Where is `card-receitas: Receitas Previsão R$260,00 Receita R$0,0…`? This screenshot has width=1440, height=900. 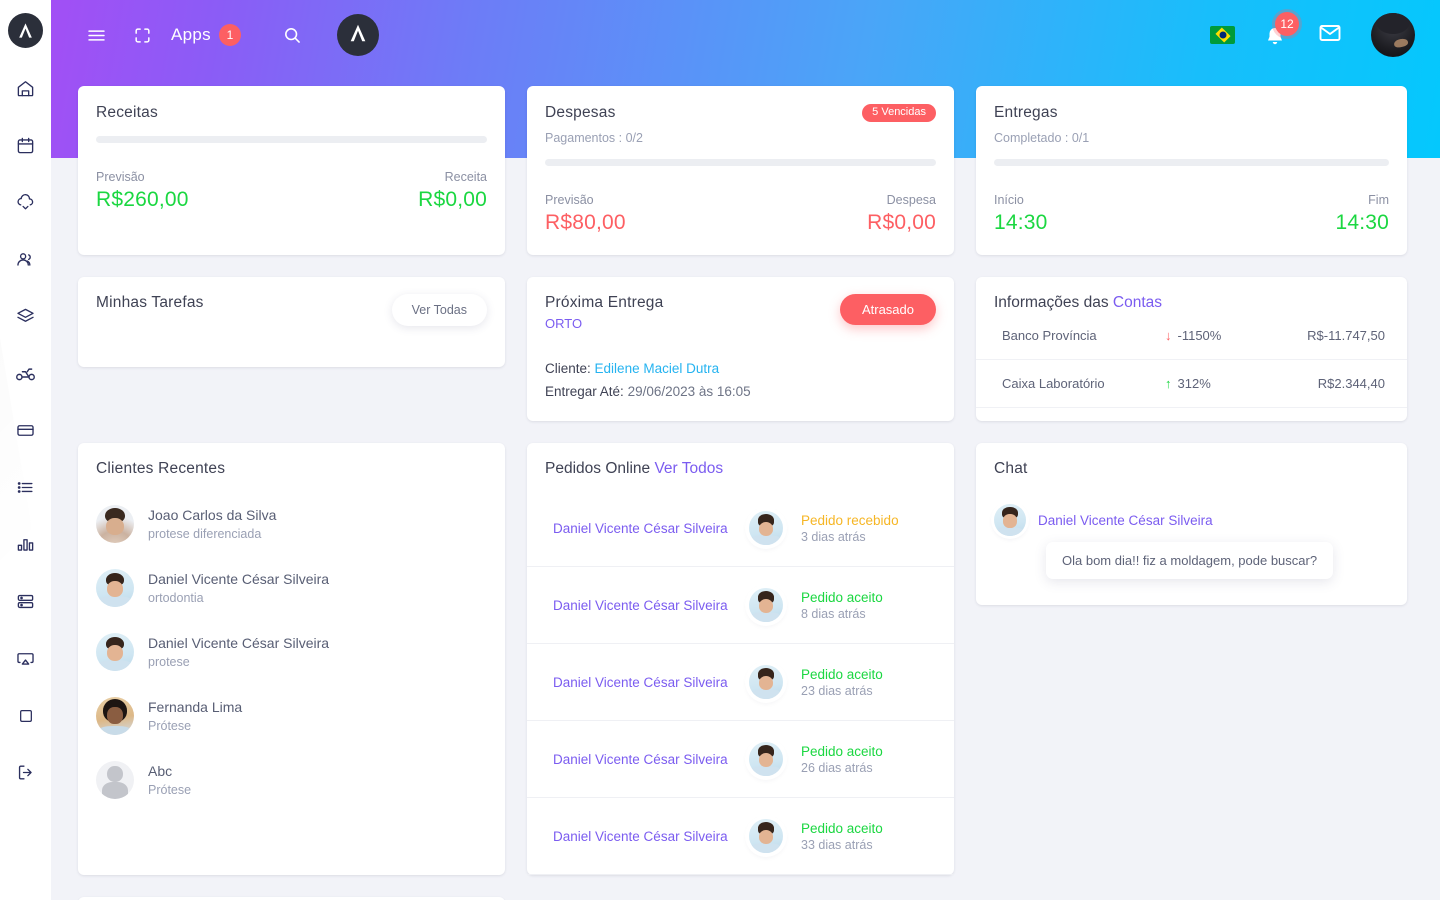
card-receitas: Receitas Previsão R$260,00 Receita R$0,0… is located at coordinates (291, 170).